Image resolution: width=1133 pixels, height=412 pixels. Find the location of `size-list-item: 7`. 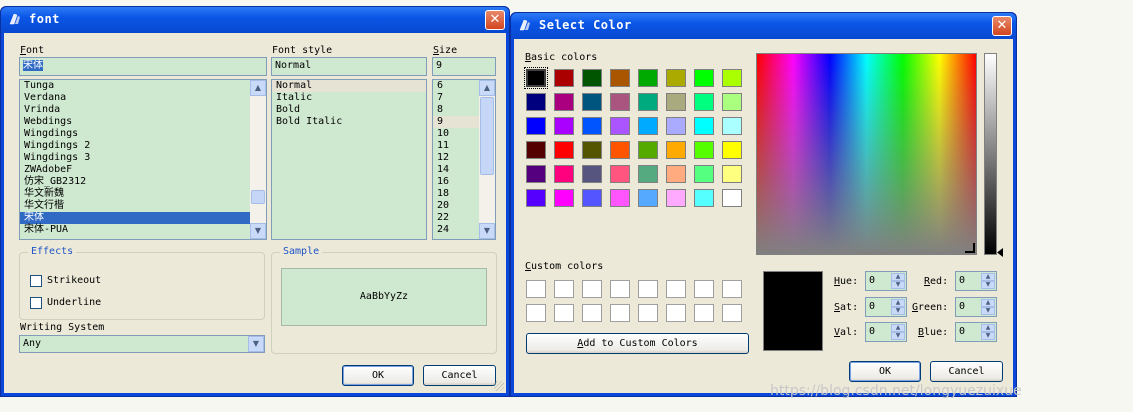

size-list-item: 7 is located at coordinates (456, 98).